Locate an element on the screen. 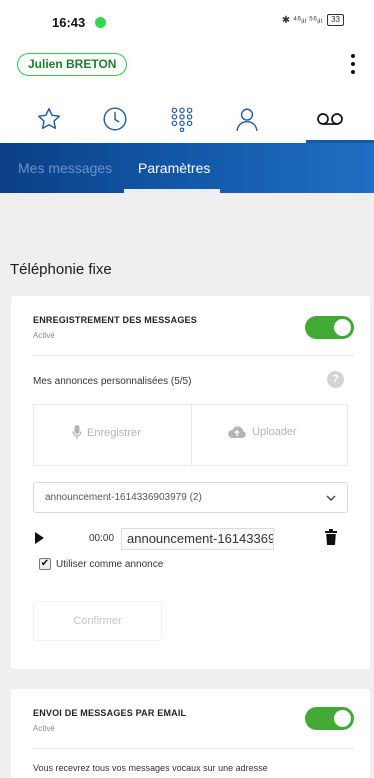  tab-active-indicator is located at coordinates (172, 191).